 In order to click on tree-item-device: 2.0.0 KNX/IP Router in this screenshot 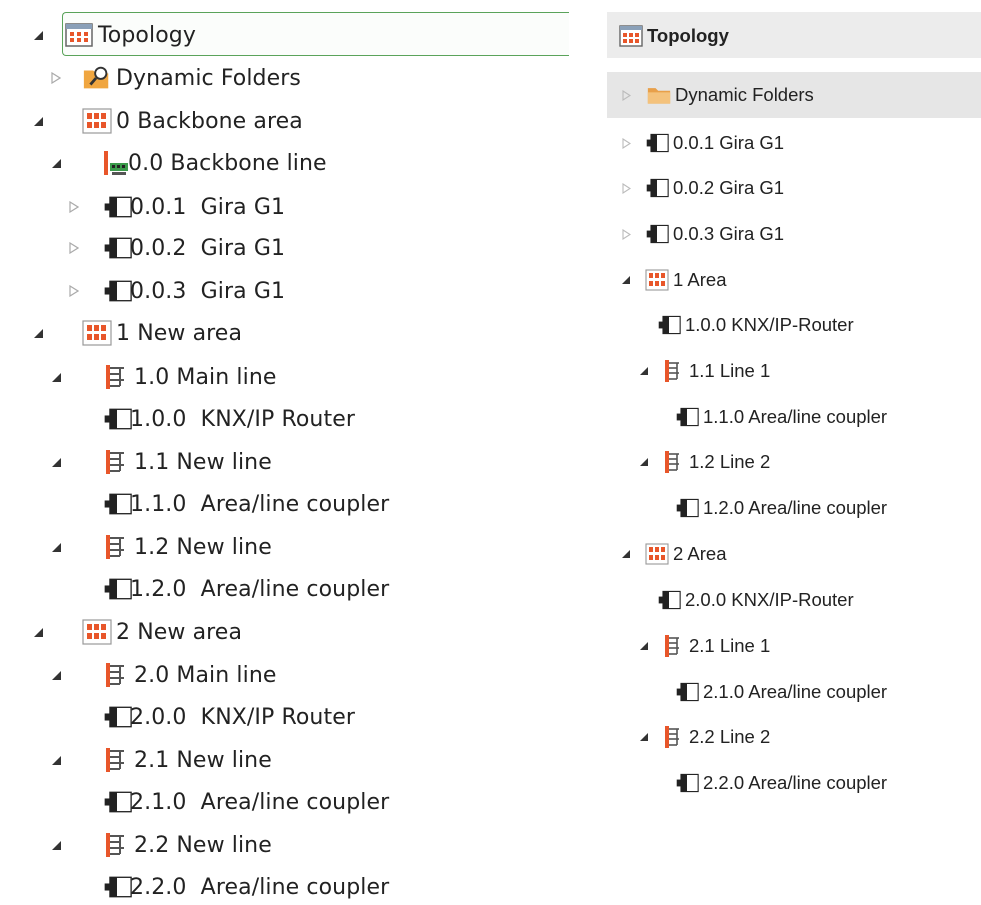, I will do `click(228, 717)`.